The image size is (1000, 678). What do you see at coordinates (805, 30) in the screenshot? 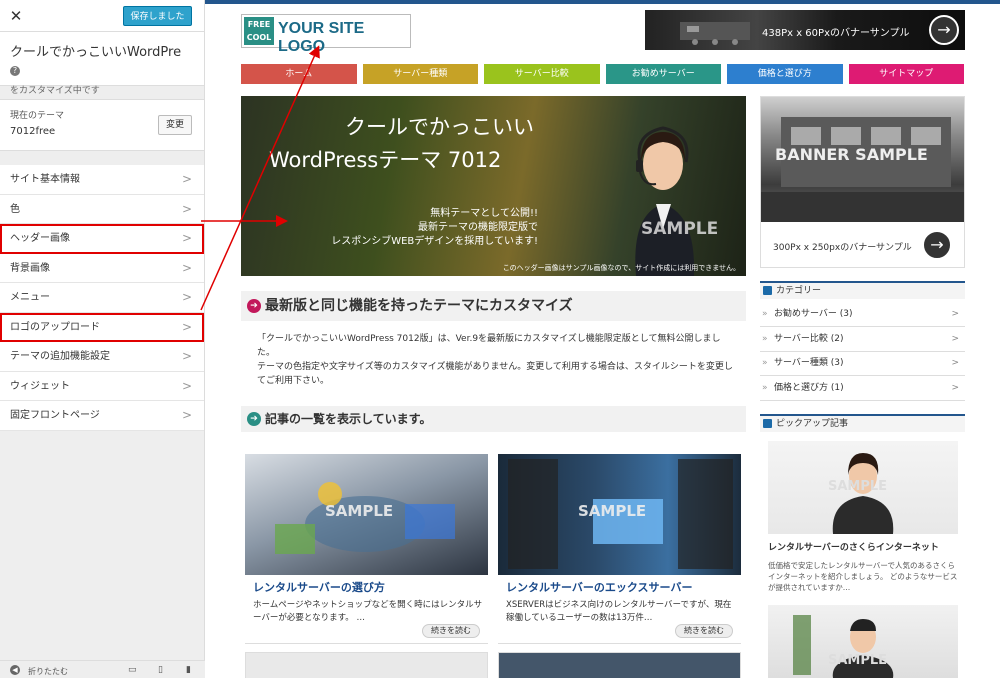
I see `top-banner: 438Px x 60Pxのバナーサンプル →` at bounding box center [805, 30].